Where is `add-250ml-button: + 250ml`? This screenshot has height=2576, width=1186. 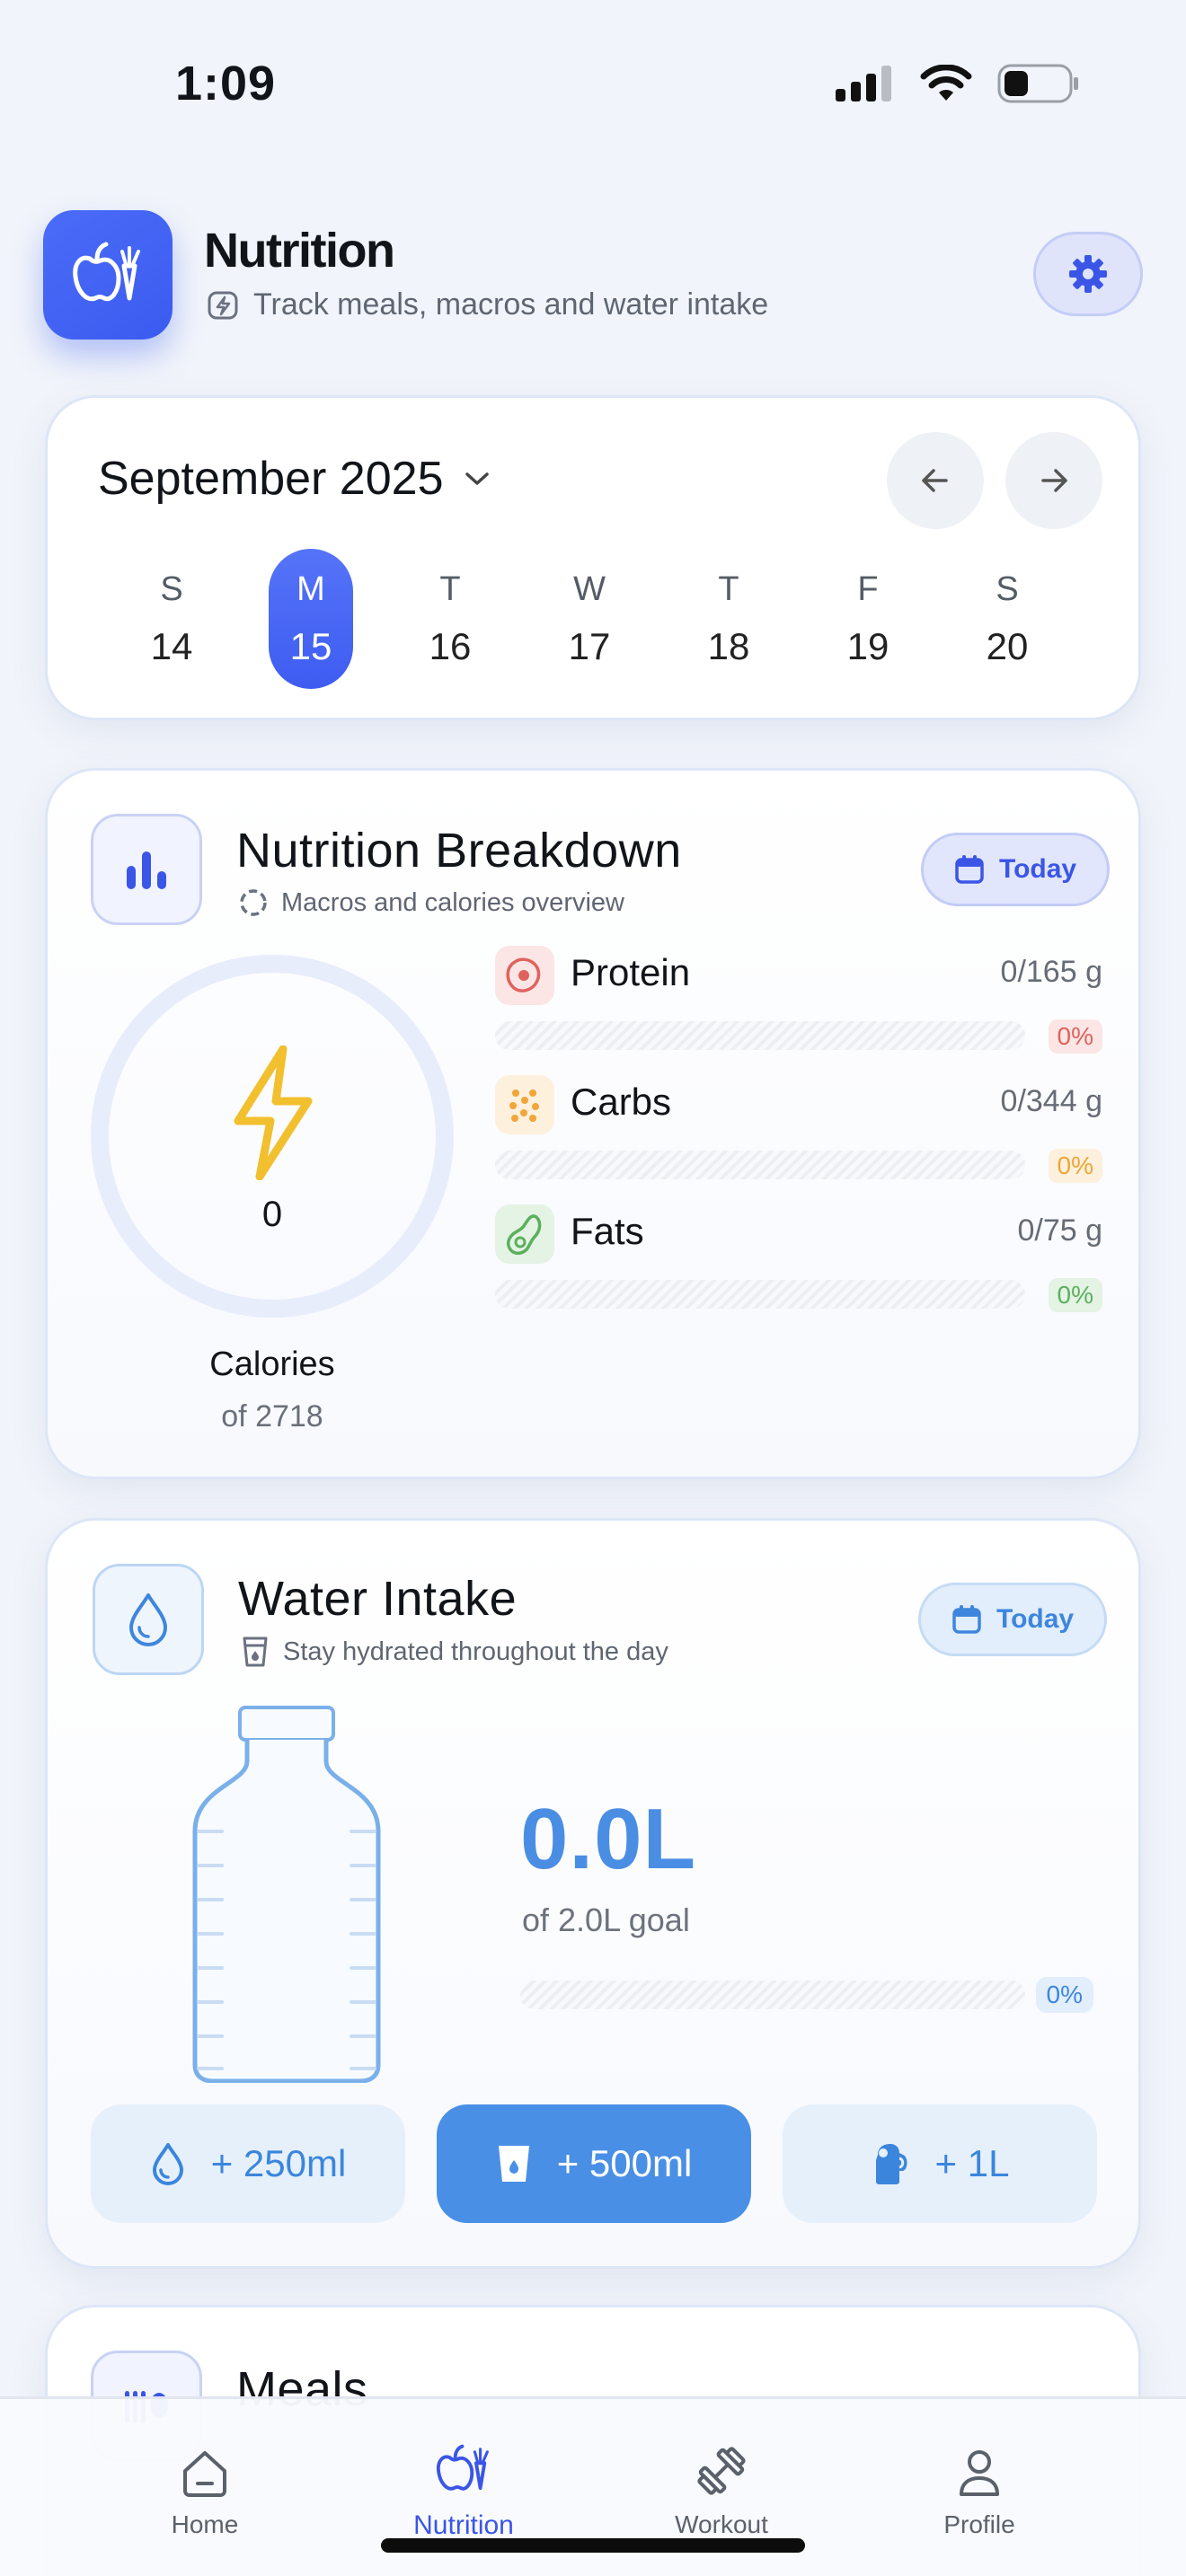 add-250ml-button: + 250ml is located at coordinates (248, 2163).